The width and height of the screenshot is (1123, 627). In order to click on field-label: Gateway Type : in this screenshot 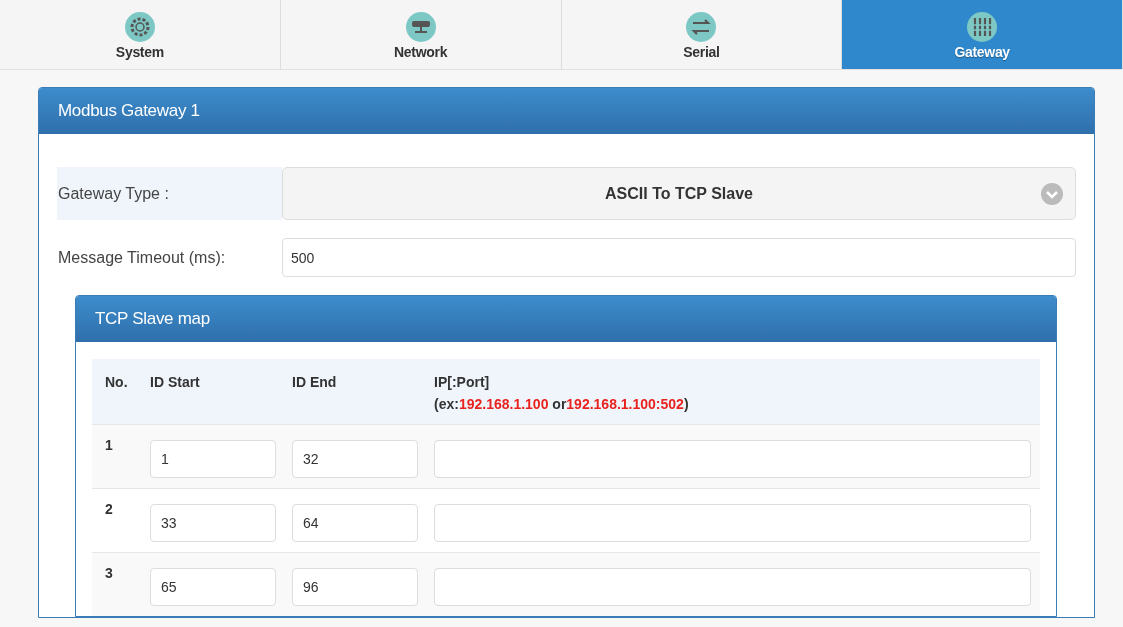, I will do `click(169, 193)`.